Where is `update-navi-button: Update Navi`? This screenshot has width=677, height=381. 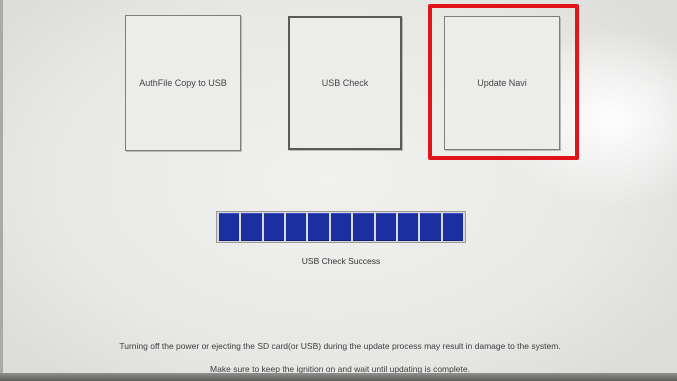 update-navi-button: Update Navi is located at coordinates (502, 83).